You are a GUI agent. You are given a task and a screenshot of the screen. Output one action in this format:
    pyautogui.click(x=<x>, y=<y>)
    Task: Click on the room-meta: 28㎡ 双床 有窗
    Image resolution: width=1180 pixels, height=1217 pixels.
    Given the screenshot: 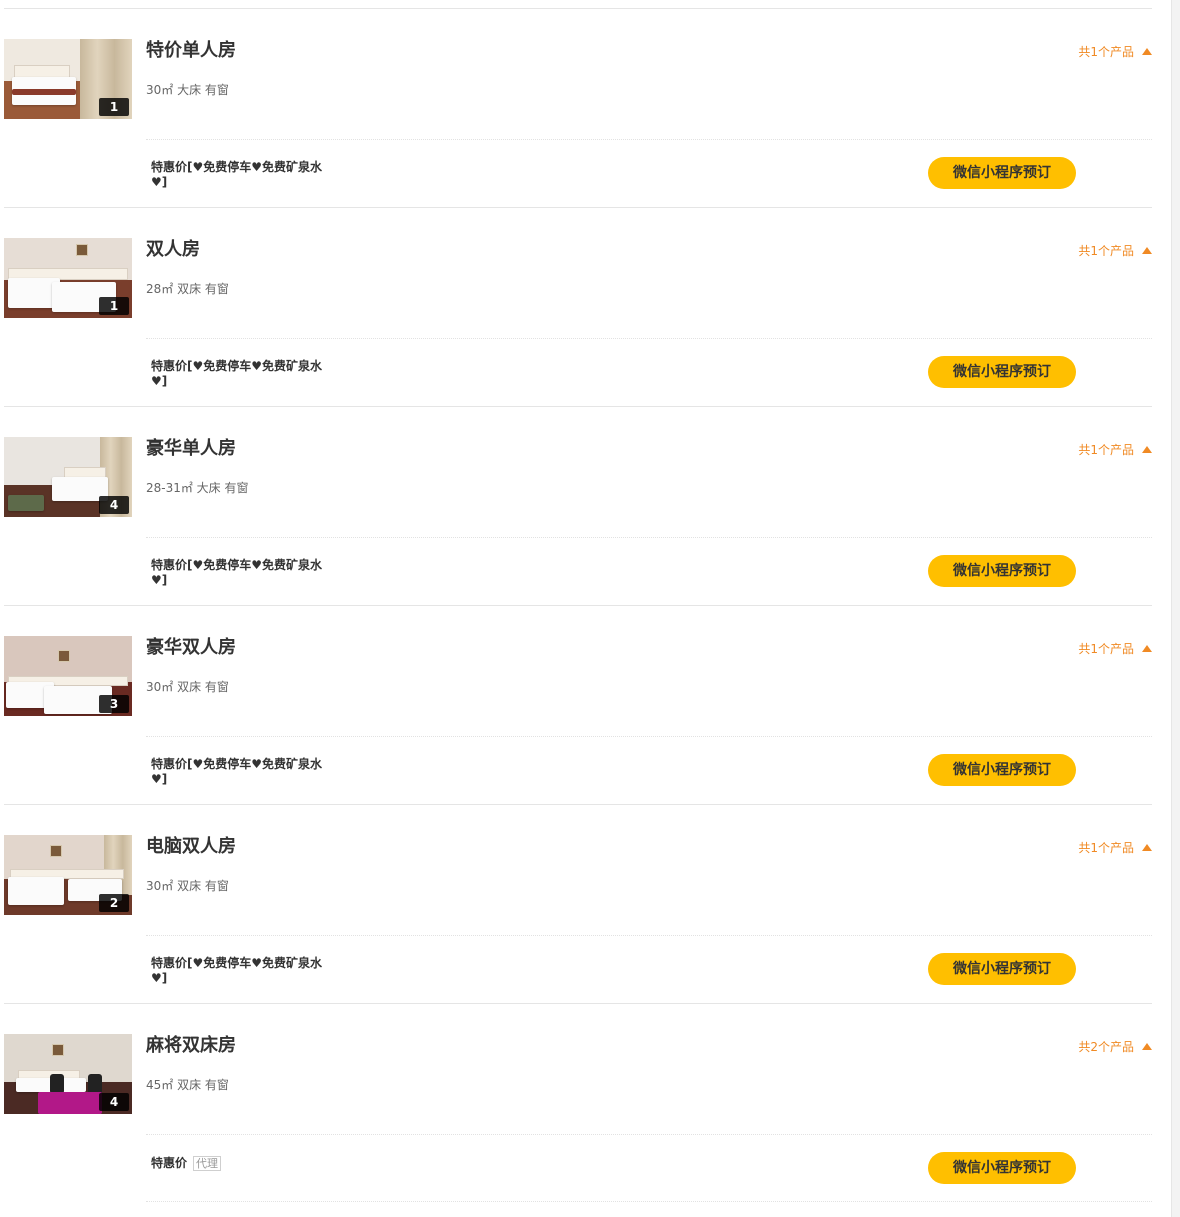 What is the action you would take?
    pyautogui.click(x=187, y=289)
    